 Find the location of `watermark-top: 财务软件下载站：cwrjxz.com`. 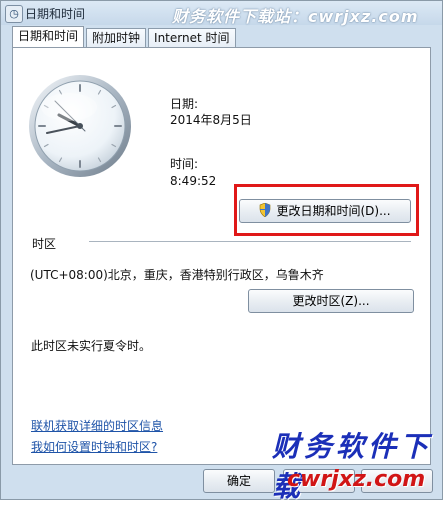

watermark-top: 财务软件下载站：cwrjxz.com is located at coordinates (295, 16).